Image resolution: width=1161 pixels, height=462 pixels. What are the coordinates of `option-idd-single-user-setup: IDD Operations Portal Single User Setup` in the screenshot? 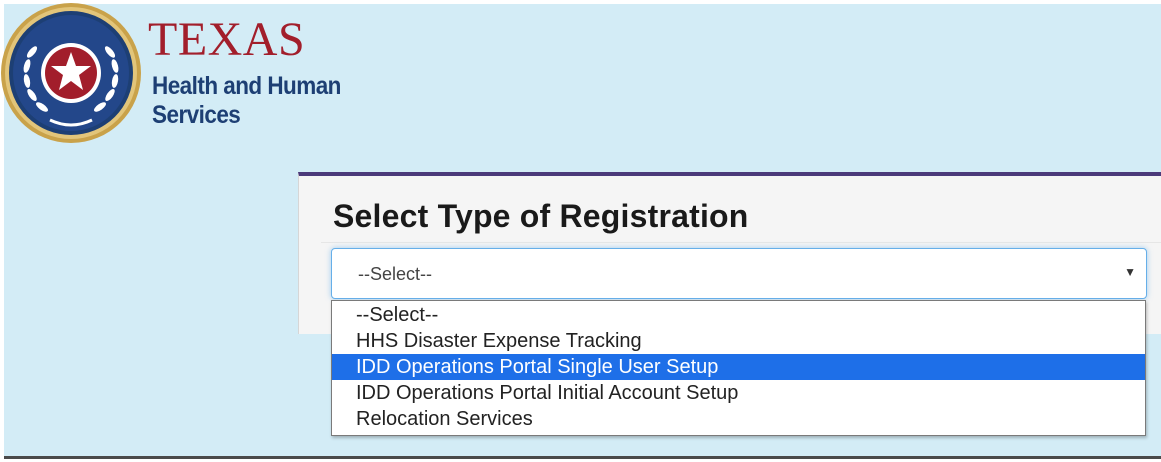 It's located at (738, 367).